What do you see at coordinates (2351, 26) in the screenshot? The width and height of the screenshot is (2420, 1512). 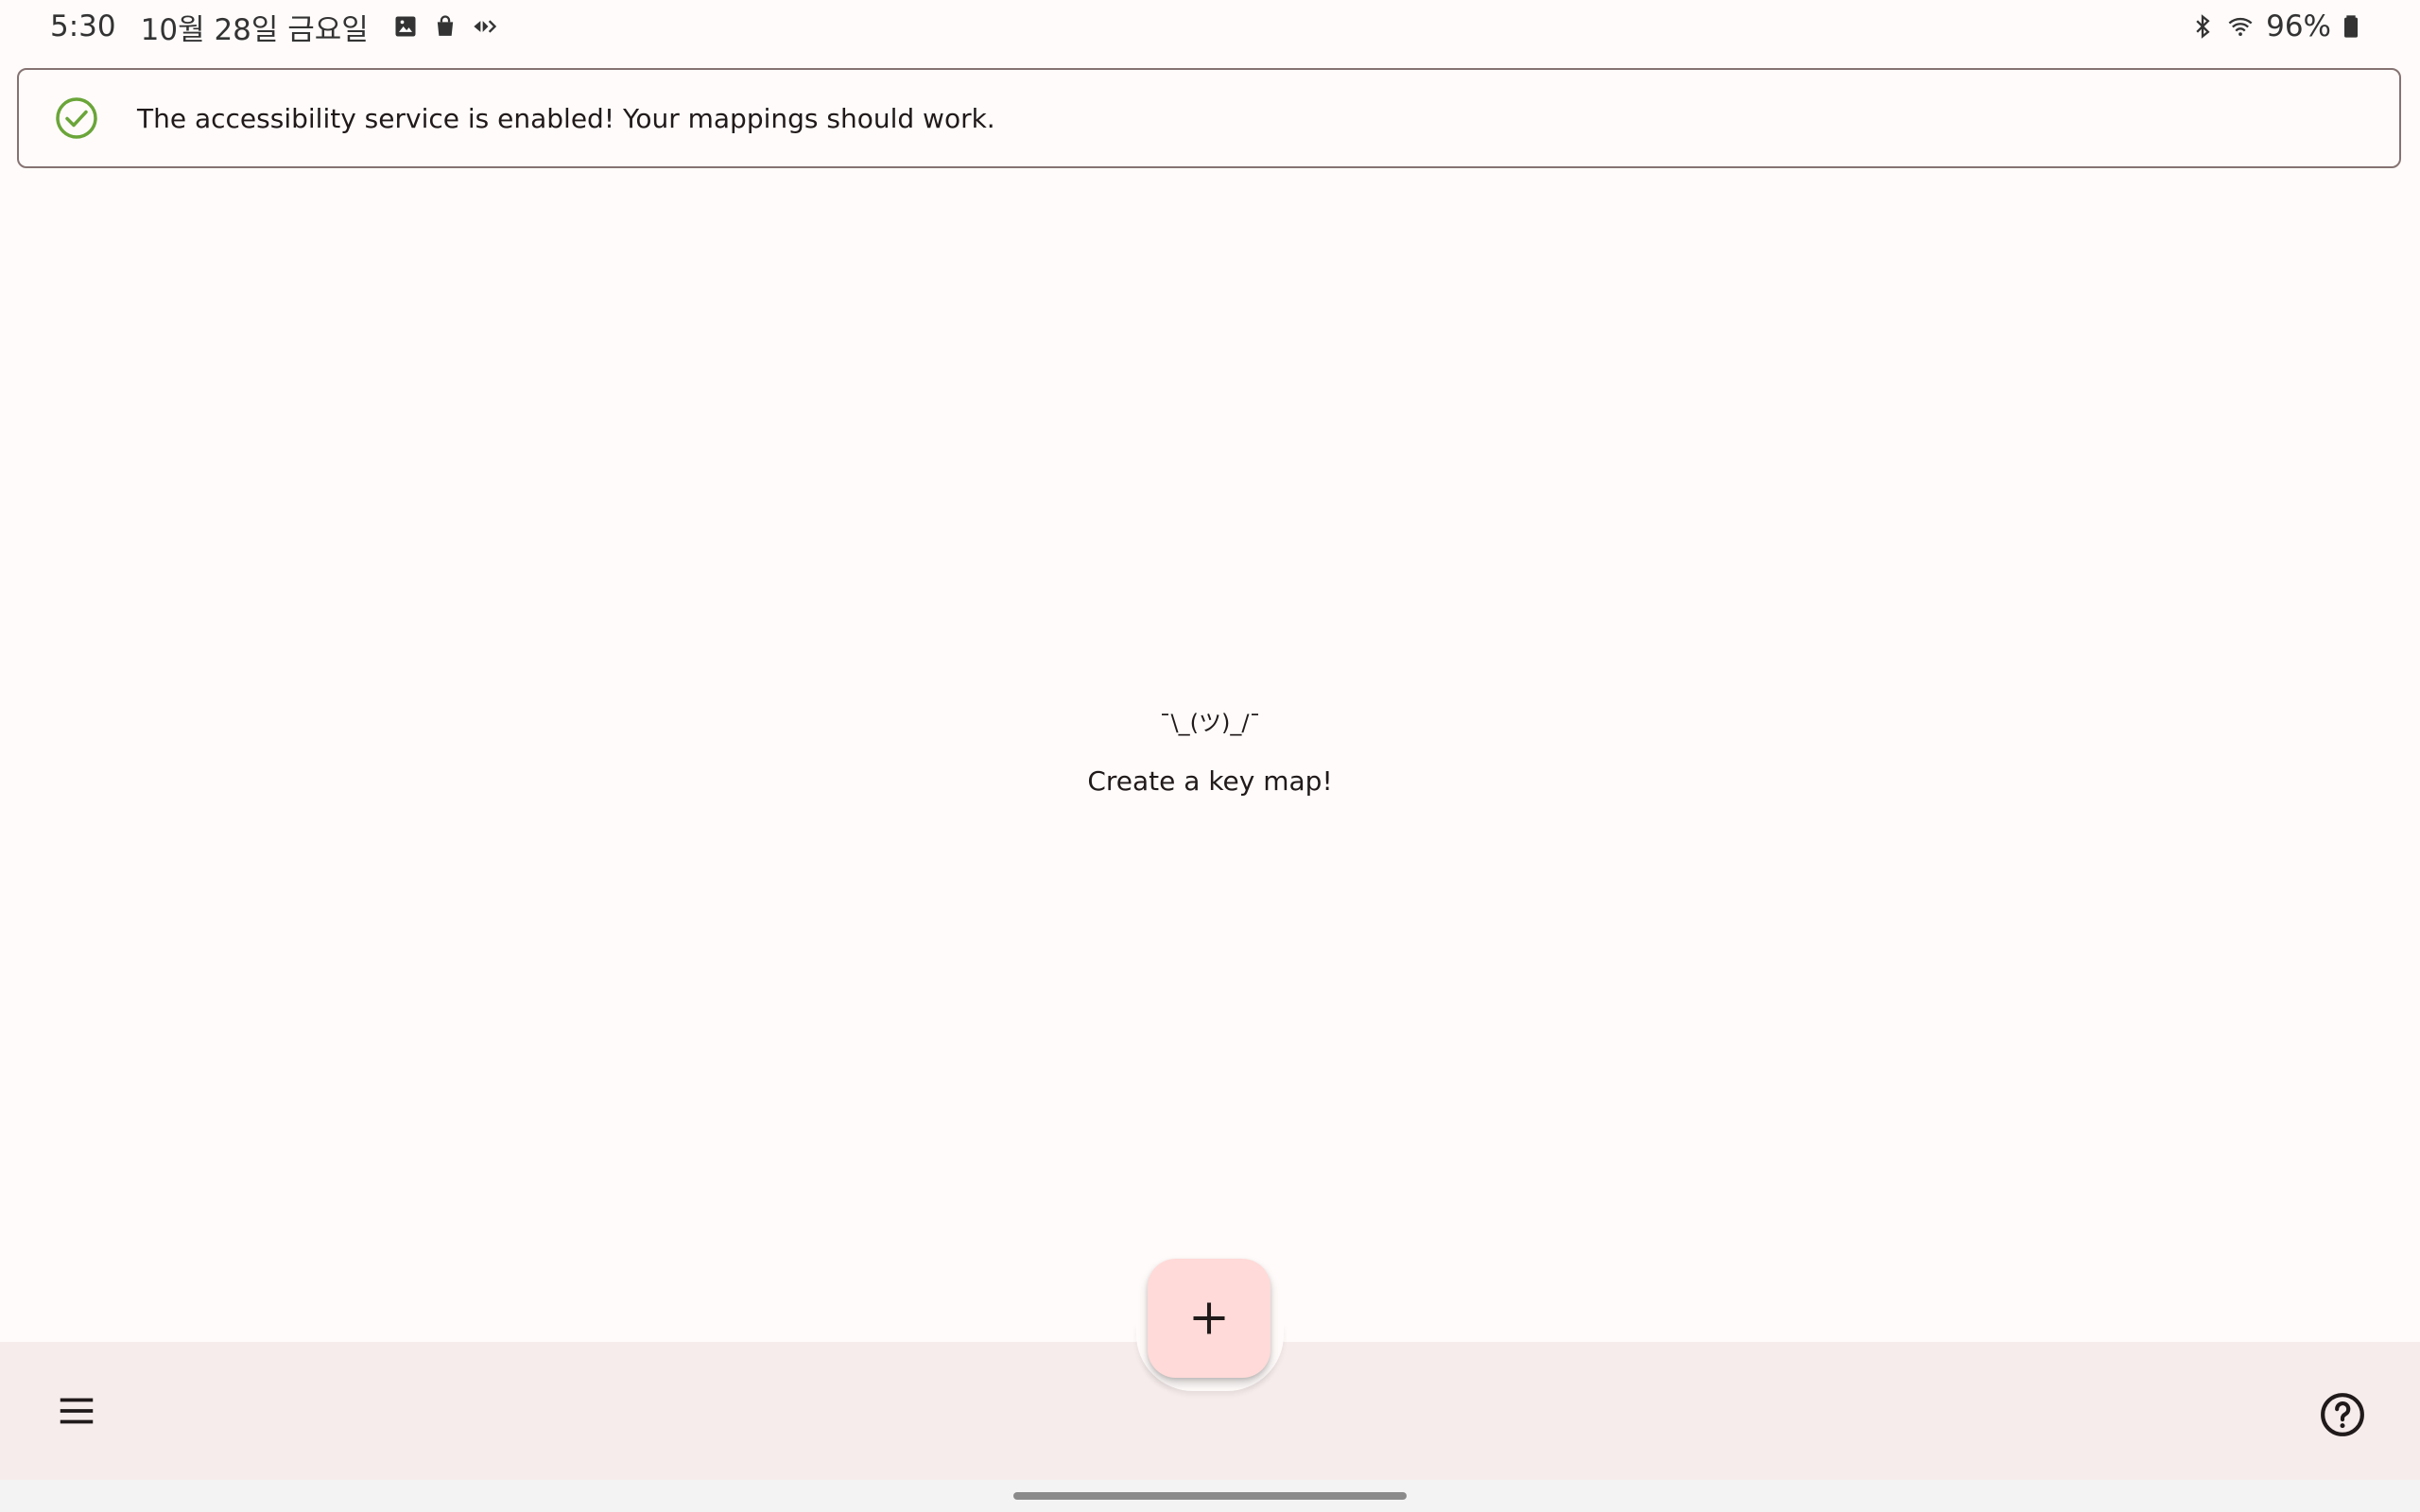 I see `battery-icon` at bounding box center [2351, 26].